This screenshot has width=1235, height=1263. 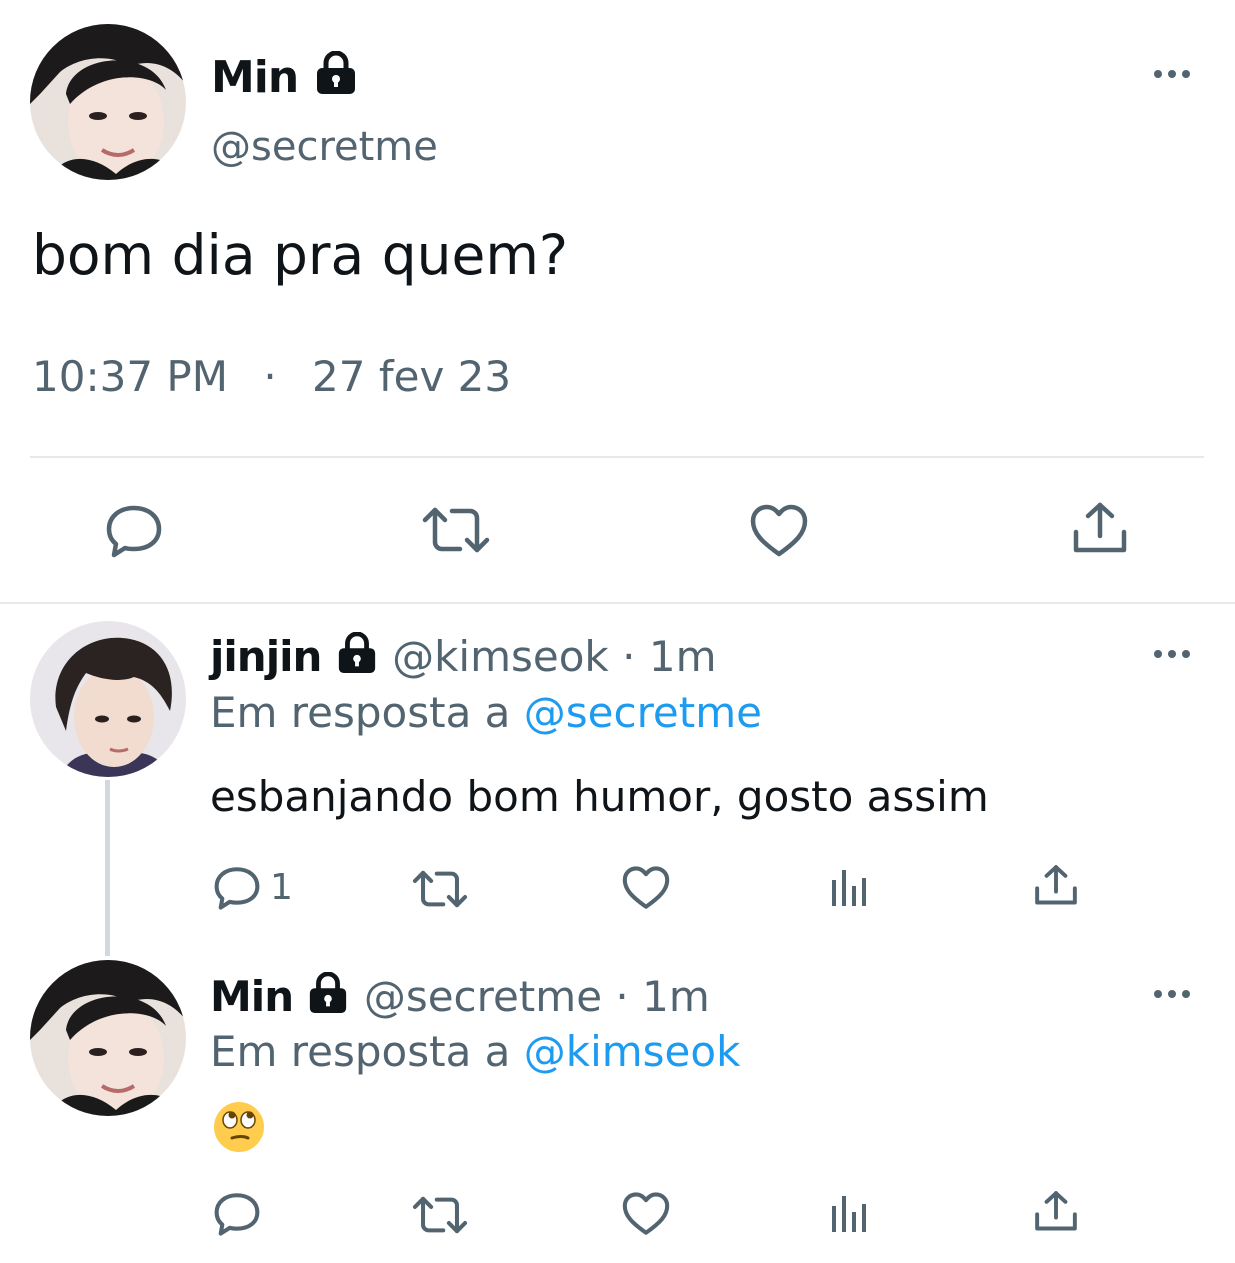 I want to click on reply-header: Min @secretme · 1m, so click(x=460, y=996).